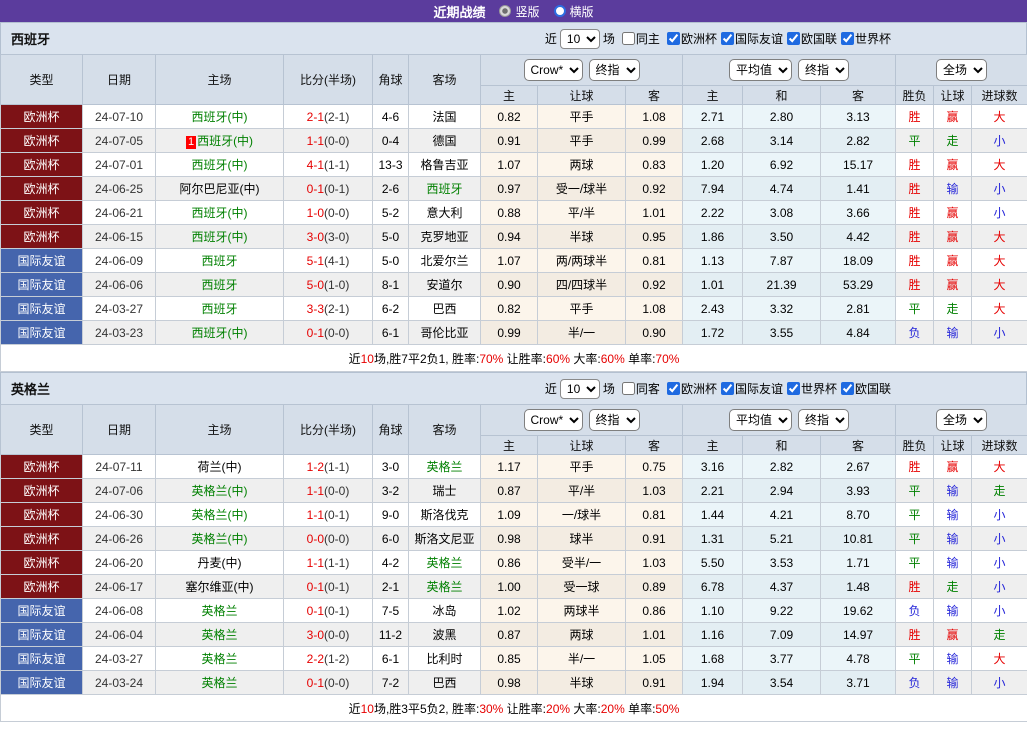  Describe the element at coordinates (354, 708) in the screenshot. I see `summary-segment: 近` at that location.